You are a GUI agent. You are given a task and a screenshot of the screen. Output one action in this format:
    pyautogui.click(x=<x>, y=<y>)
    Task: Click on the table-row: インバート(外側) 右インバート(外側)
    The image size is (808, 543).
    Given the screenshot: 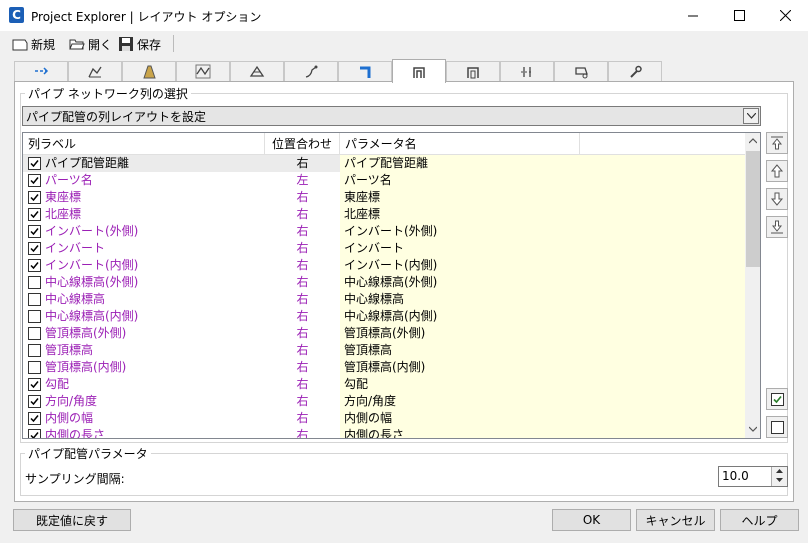 What is the action you would take?
    pyautogui.click(x=384, y=231)
    